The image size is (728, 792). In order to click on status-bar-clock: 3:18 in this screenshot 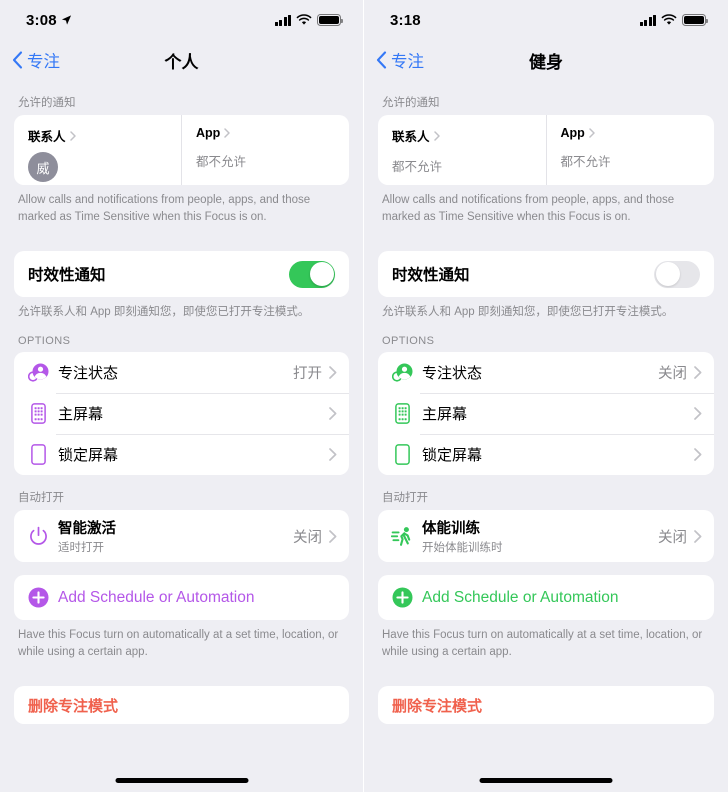, I will do `click(405, 20)`.